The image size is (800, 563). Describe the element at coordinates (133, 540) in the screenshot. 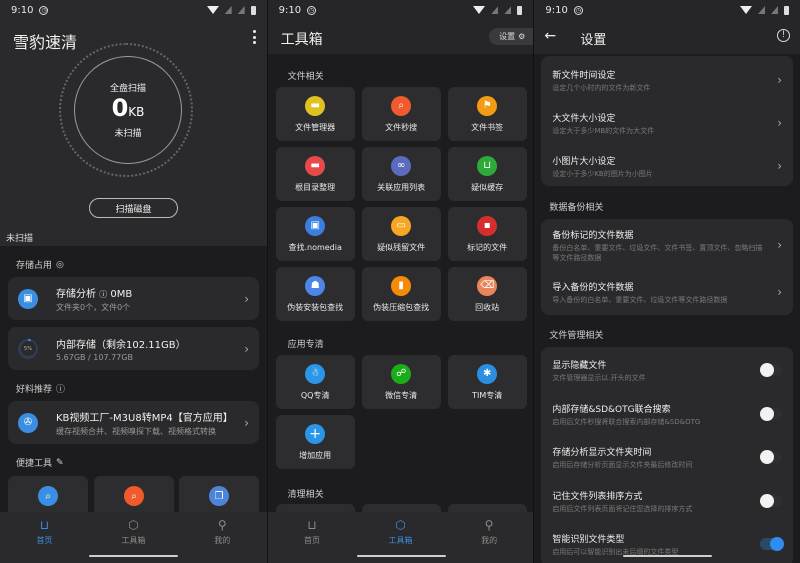

I see `nav-label: 工具箱` at that location.